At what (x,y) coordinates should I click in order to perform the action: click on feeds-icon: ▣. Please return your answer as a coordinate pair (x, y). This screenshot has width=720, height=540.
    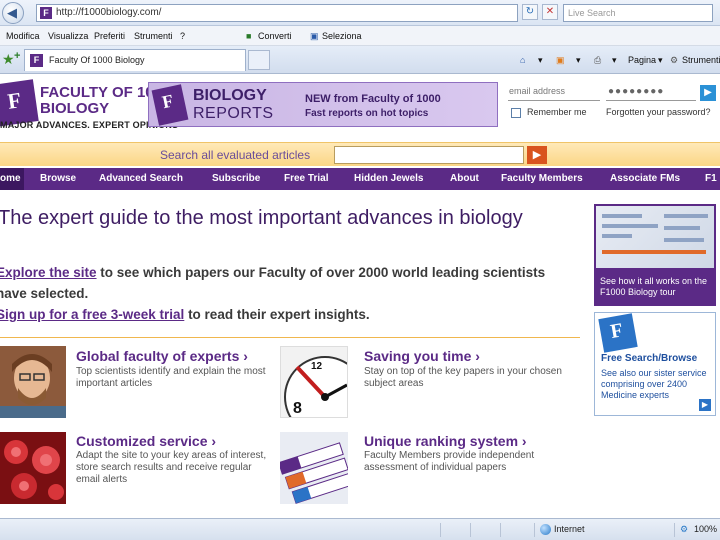
    Looking at the image, I should click on (560, 60).